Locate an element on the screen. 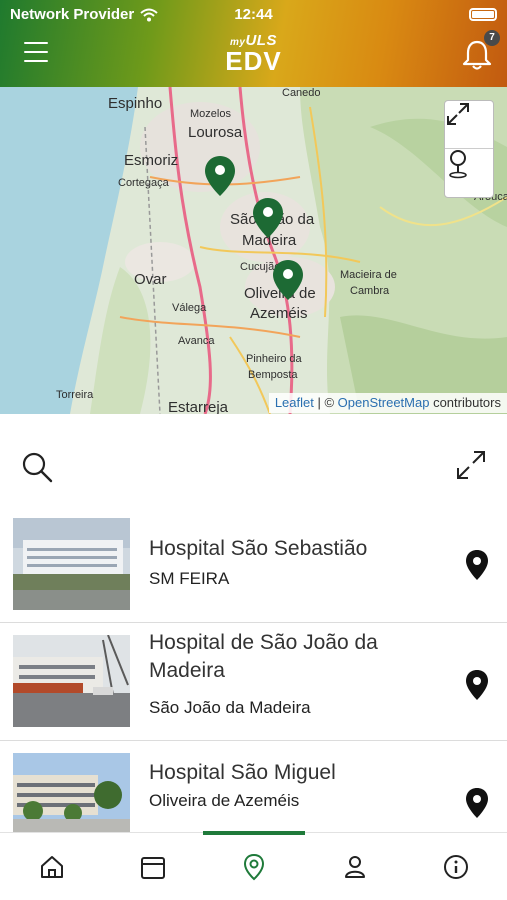  map-label: Torreira is located at coordinates (75, 395).